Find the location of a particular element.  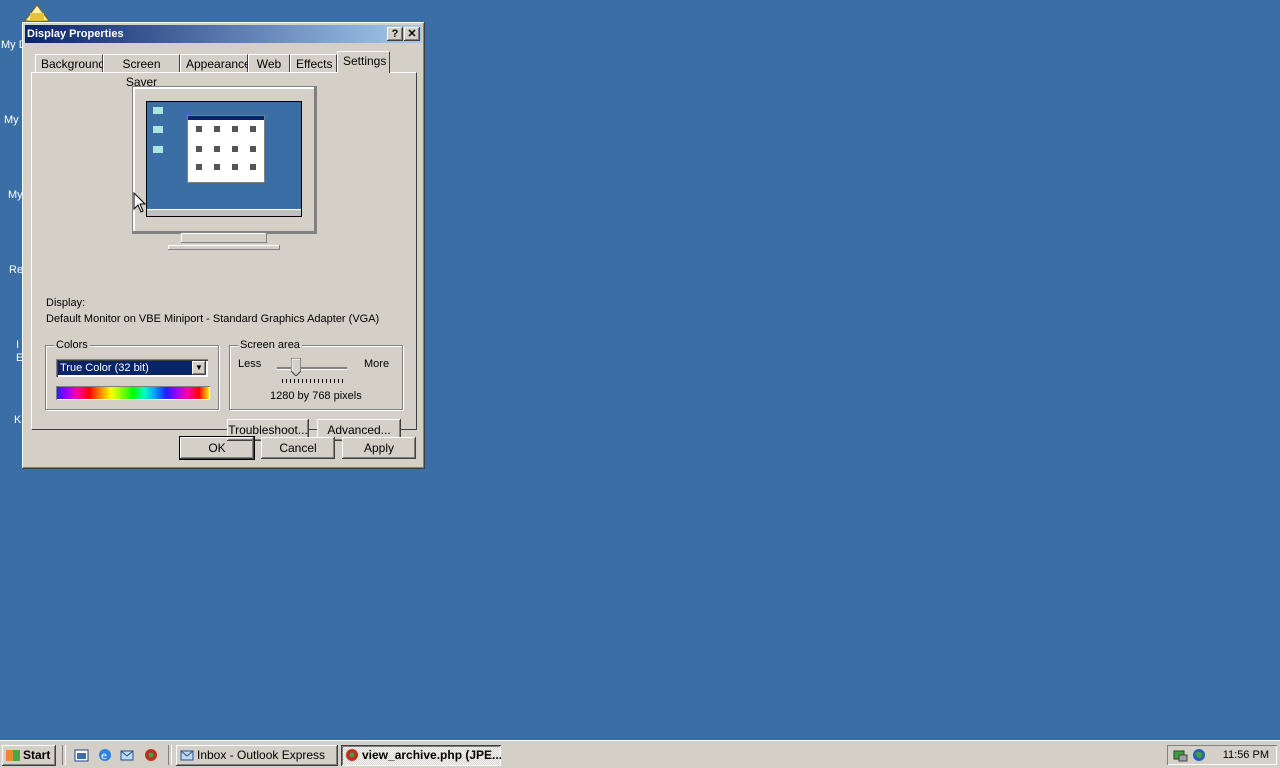

preview-screen is located at coordinates (224, 159).